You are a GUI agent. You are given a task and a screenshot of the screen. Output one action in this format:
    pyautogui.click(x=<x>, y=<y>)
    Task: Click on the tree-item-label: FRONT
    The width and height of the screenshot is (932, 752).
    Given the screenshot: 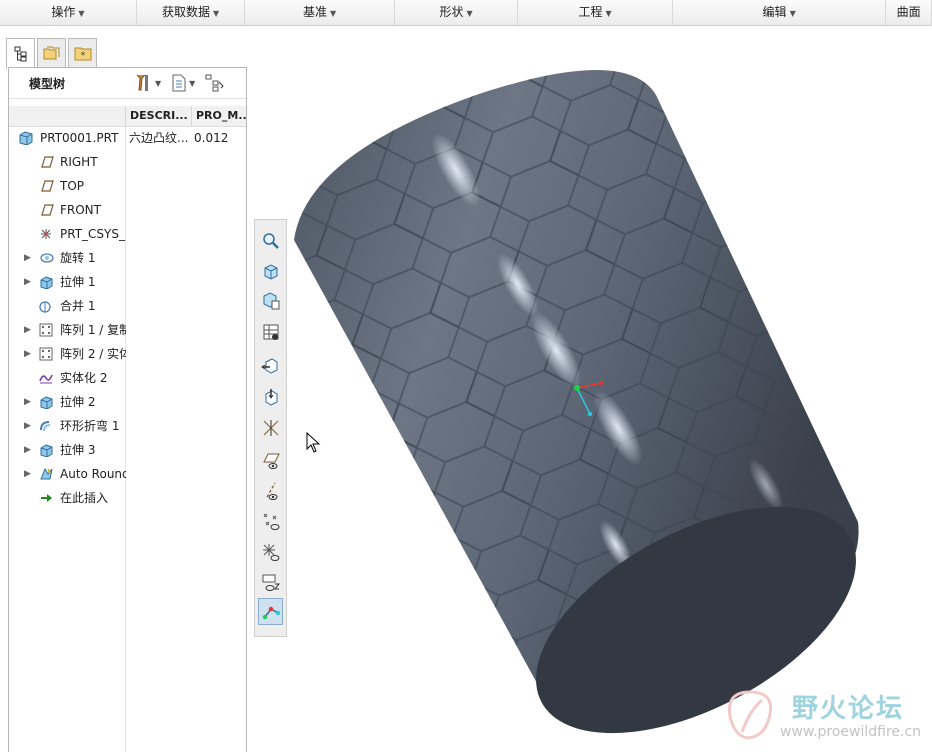 What is the action you would take?
    pyautogui.click(x=80, y=210)
    